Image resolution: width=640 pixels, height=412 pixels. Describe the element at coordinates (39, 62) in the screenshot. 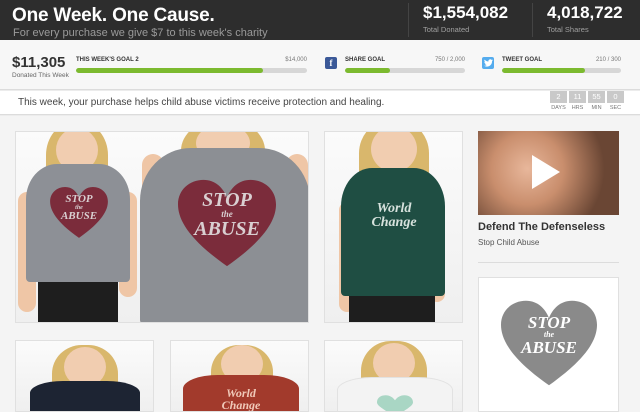

I see `donated-this-week-value: $11,305` at that location.